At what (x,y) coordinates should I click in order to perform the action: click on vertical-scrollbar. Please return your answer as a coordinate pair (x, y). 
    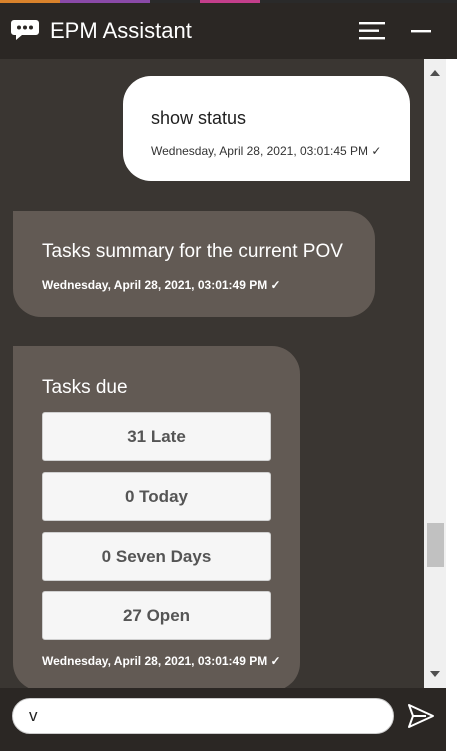
    Looking at the image, I should click on (435, 373).